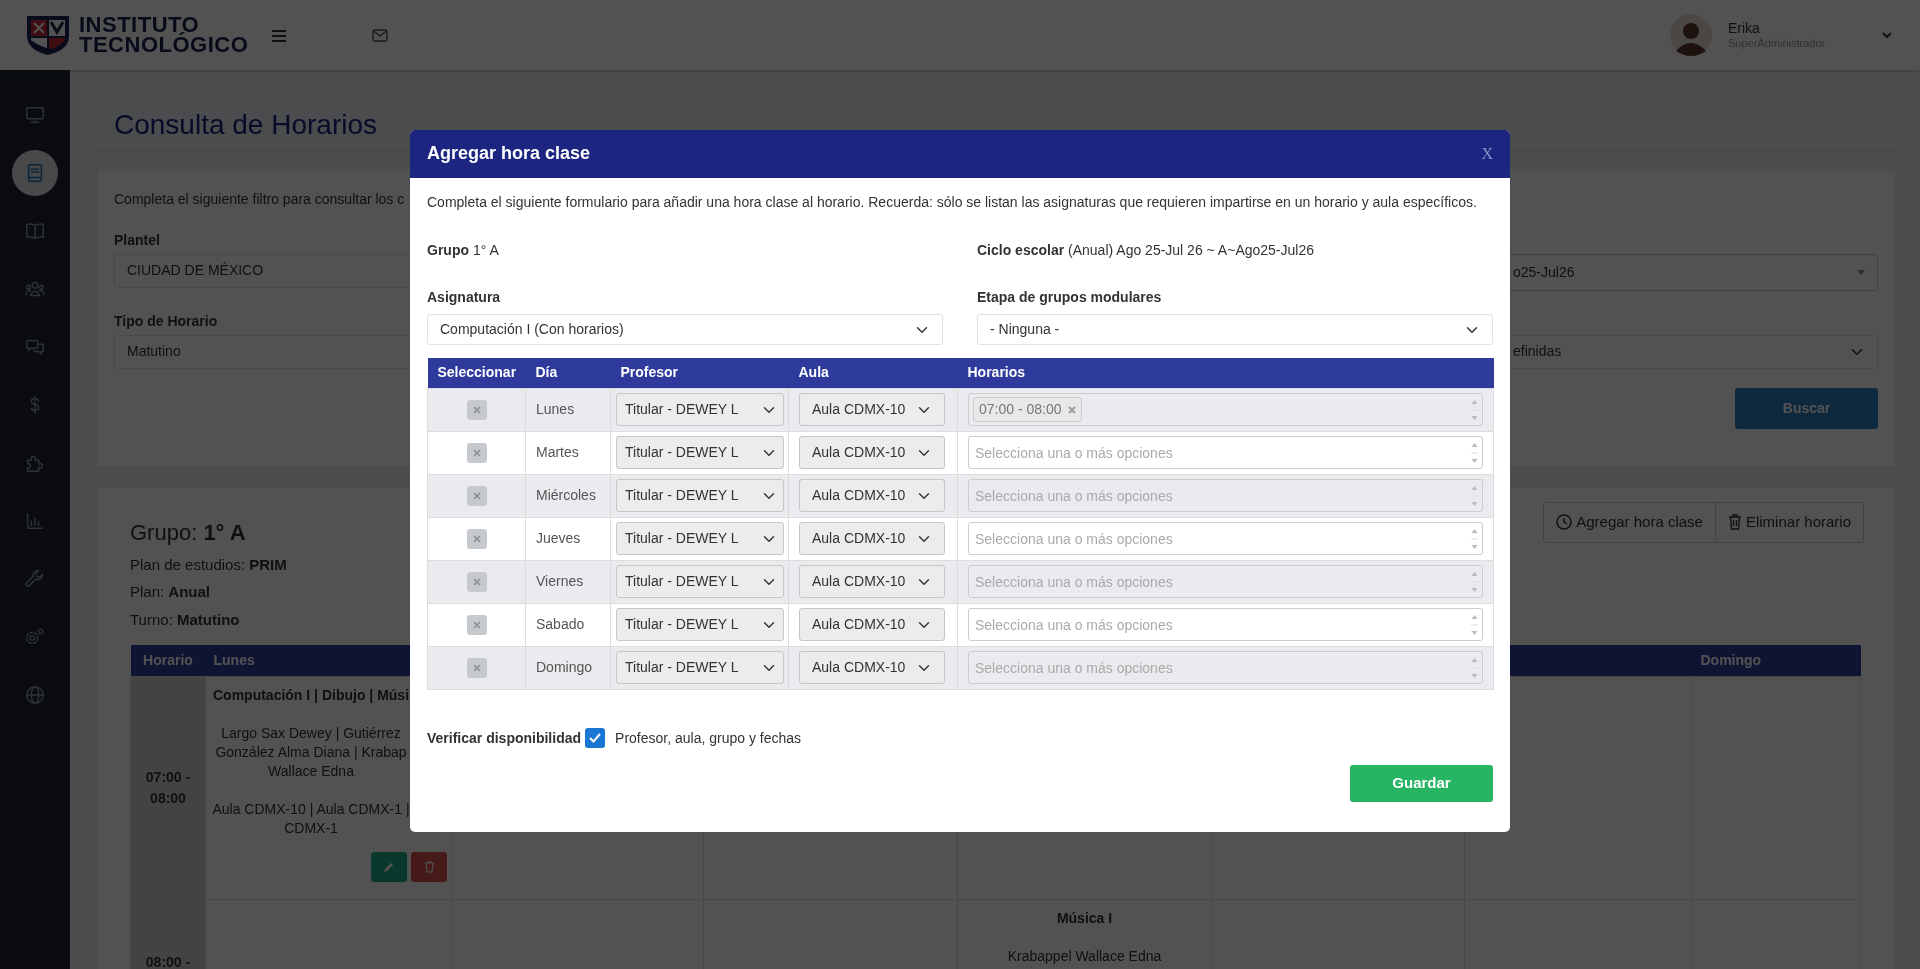  I want to click on teacher-text: Largo Sax Dewey | Gutiérrez, so click(311, 733).